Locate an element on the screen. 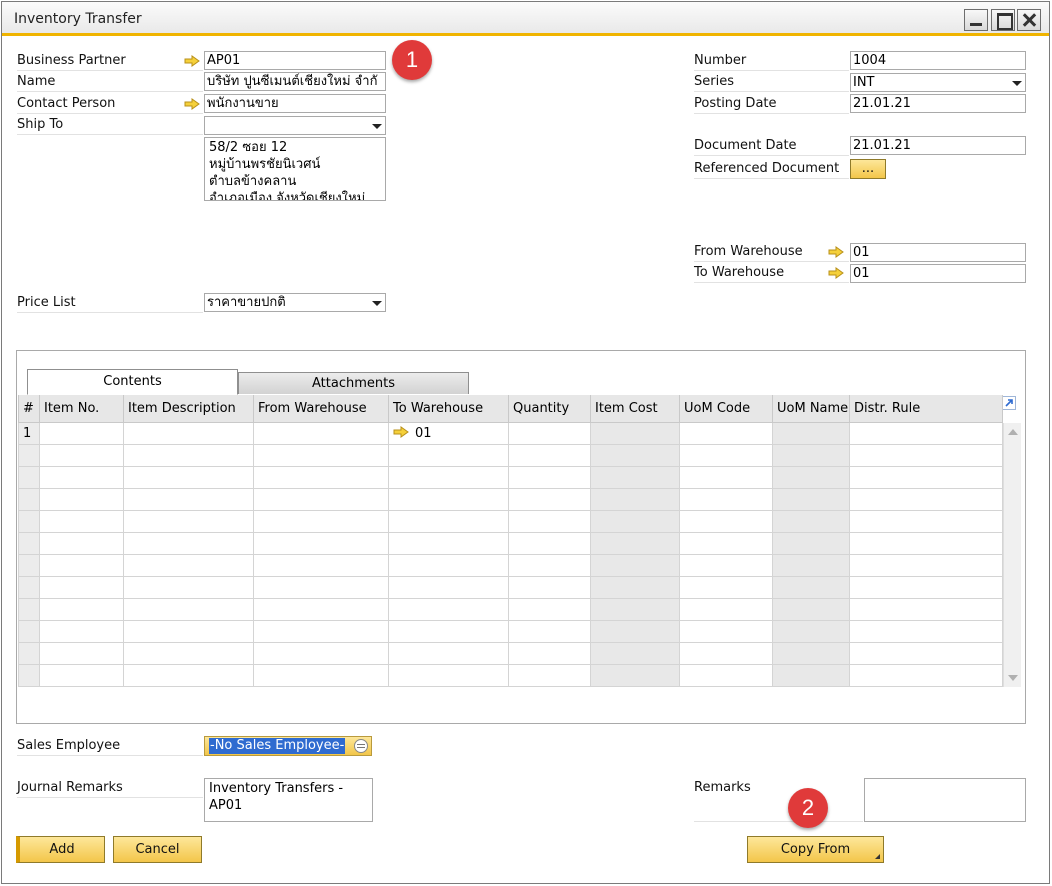 This screenshot has height=886, width=1052. price-list-select: ราคาขายปกติ is located at coordinates (295, 302).